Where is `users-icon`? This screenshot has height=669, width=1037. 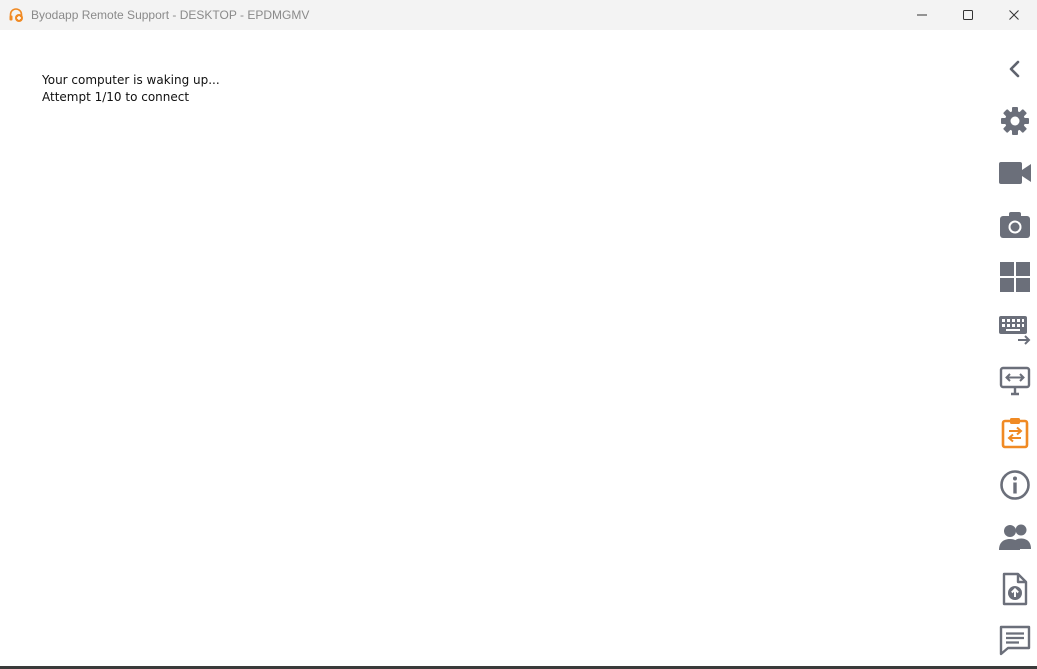
users-icon is located at coordinates (1015, 537).